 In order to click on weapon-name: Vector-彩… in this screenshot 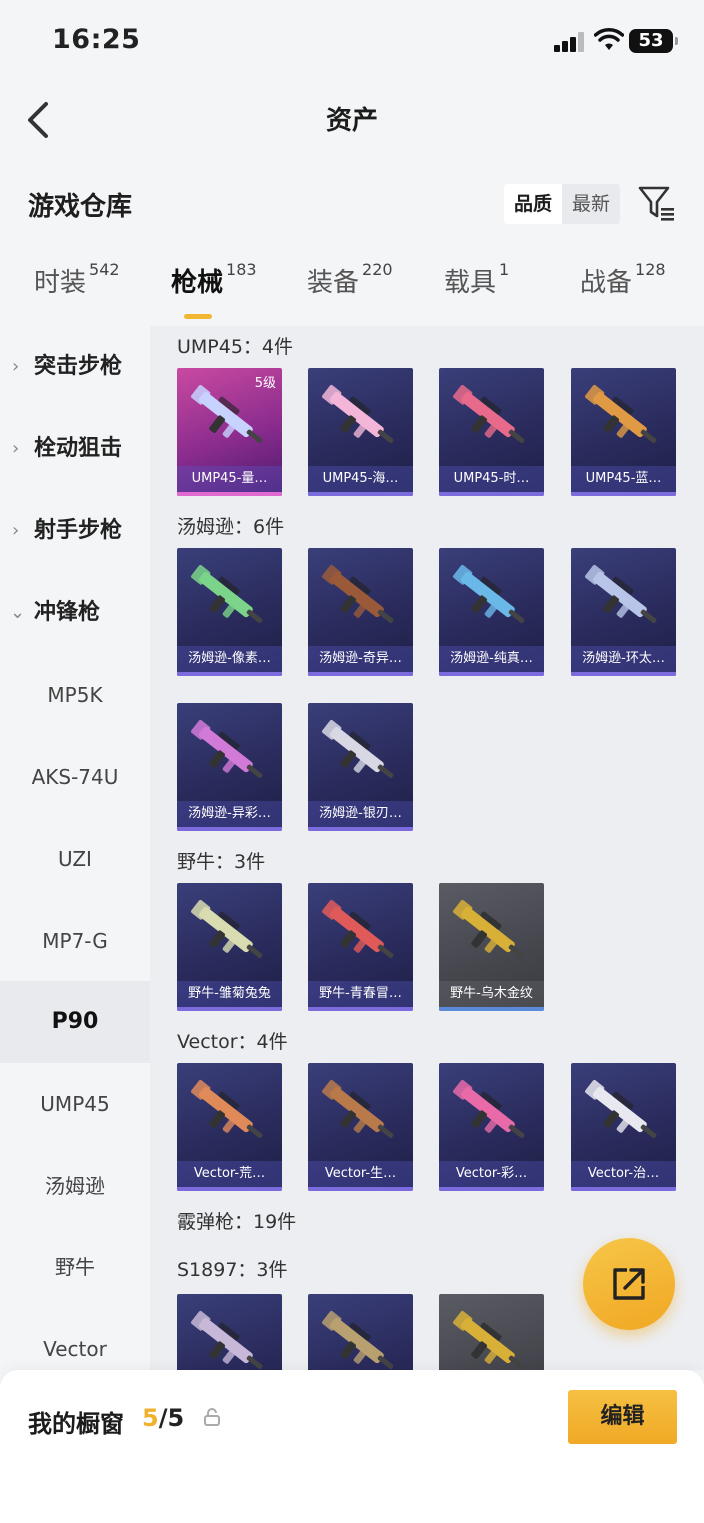, I will do `click(491, 1174)`.